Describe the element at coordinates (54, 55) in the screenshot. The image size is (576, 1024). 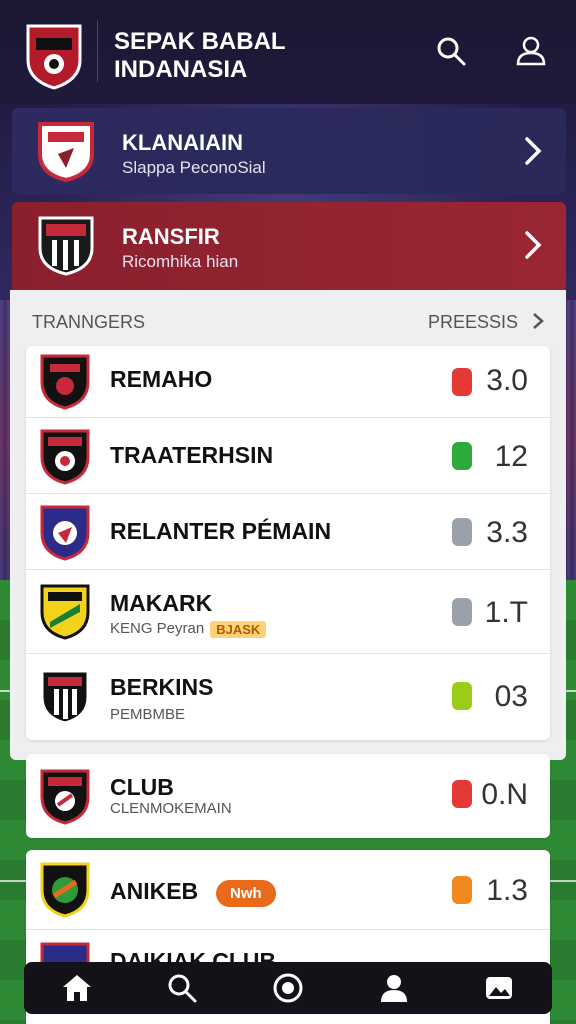
I see `club-logo` at that location.